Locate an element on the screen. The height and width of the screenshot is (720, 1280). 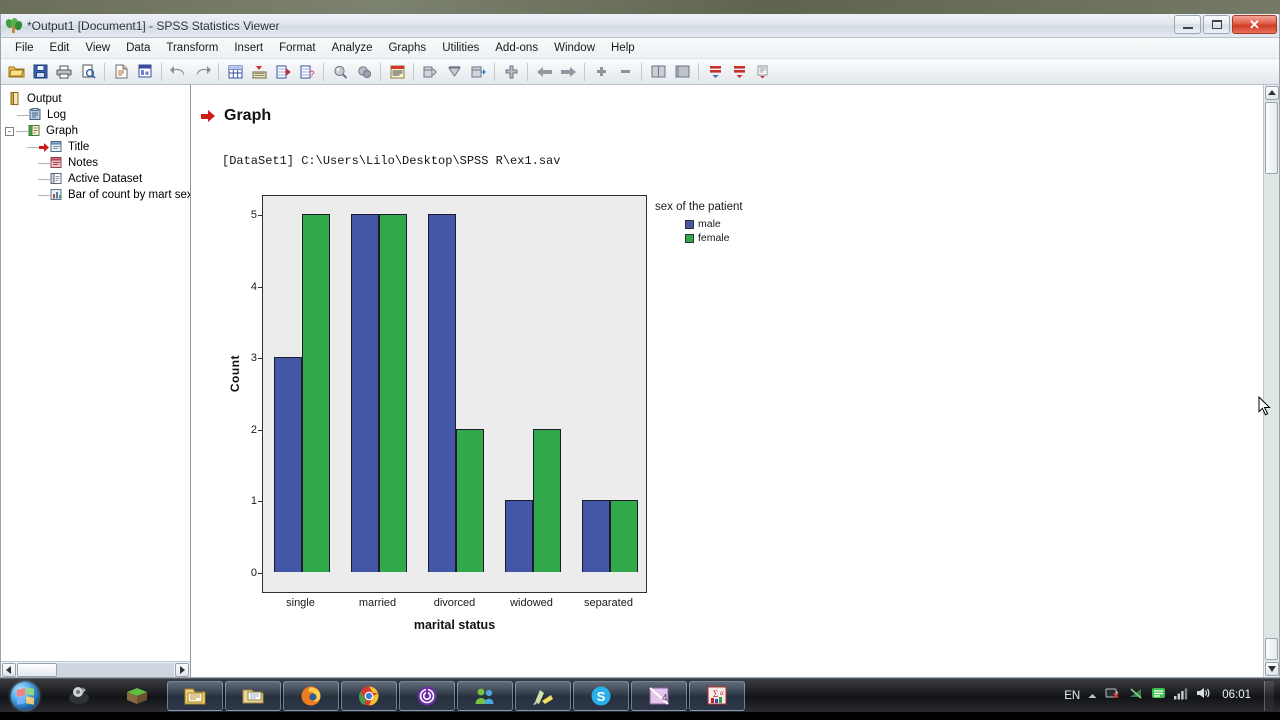
taskbar-item-paint is located at coordinates (543, 695).